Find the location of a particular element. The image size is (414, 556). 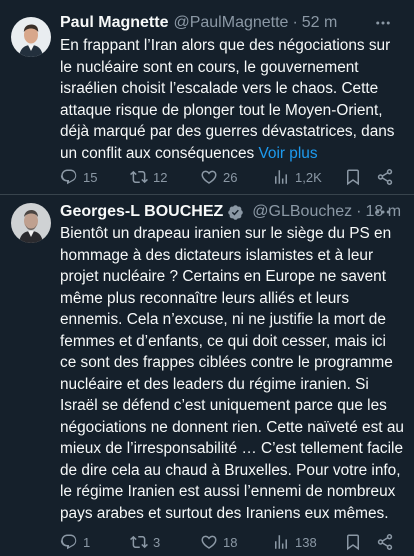

repost-count: 12 is located at coordinates (160, 177).